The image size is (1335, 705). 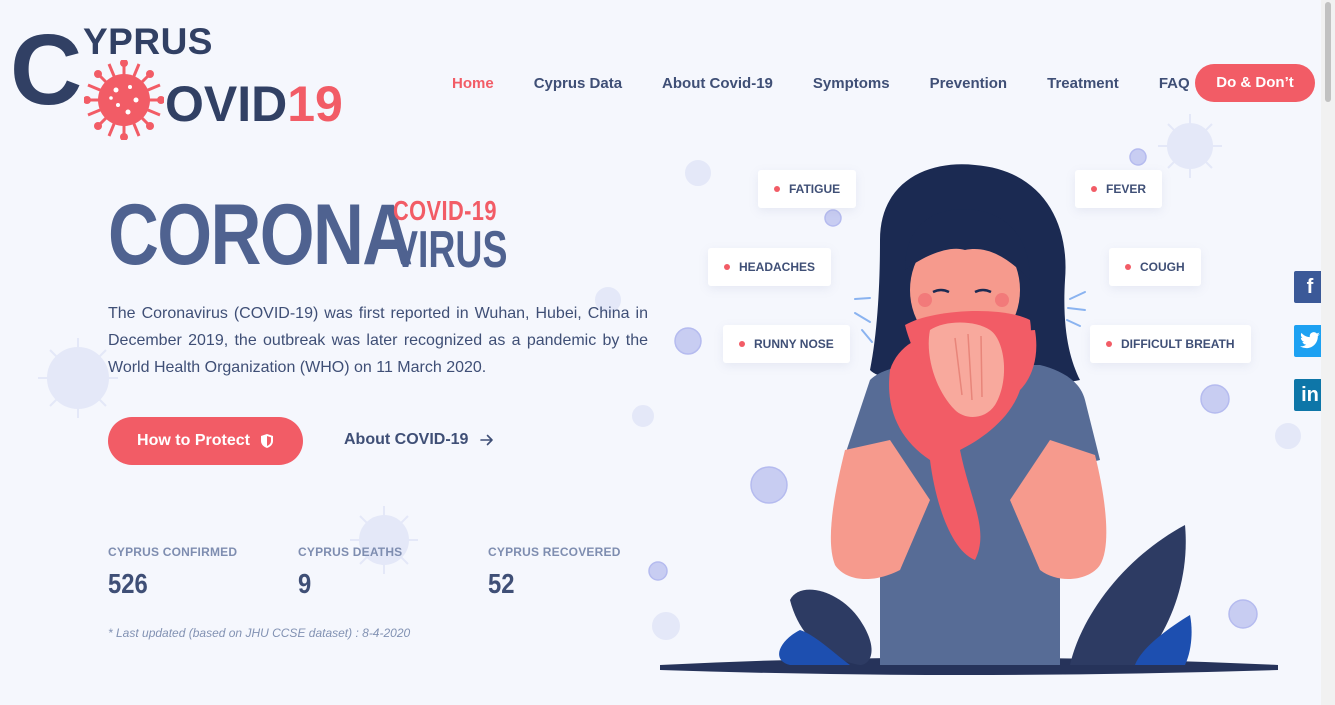 I want to click on how-to-protect-button: How to Protect, so click(x=205, y=441).